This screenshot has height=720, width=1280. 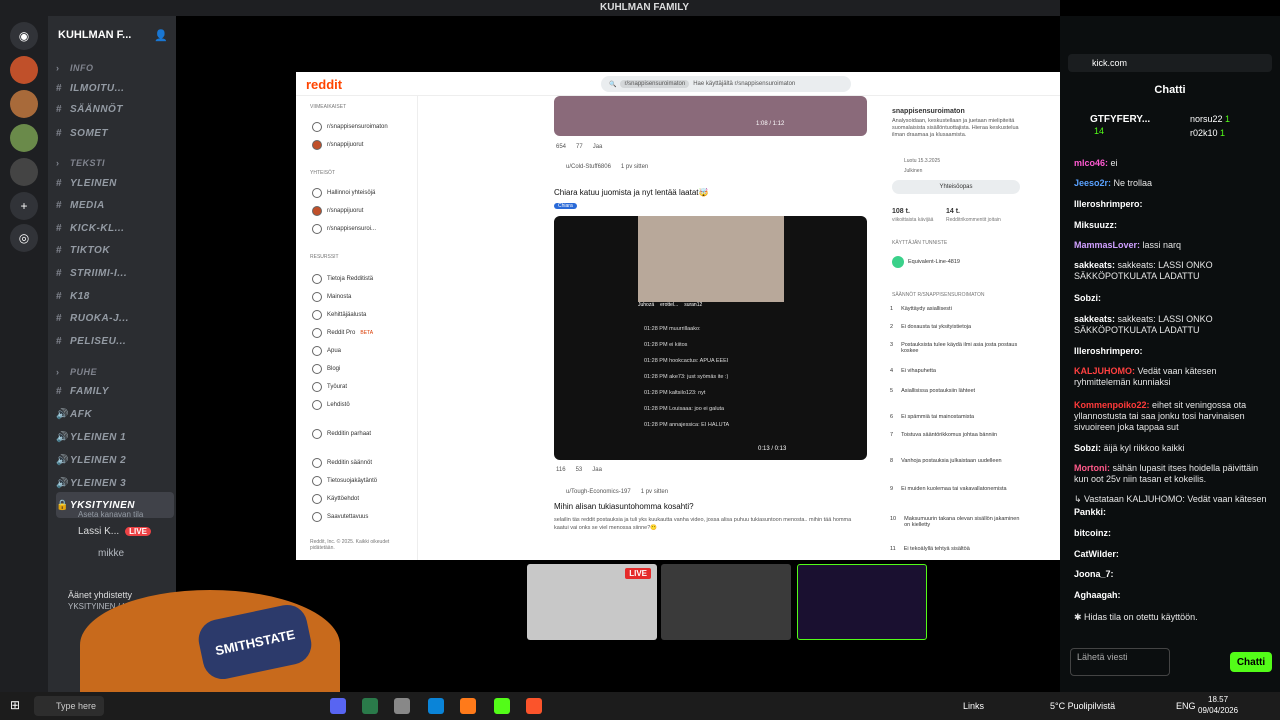 I want to click on rule-item: 4 Ei vihapuhetta, so click(x=955, y=371).